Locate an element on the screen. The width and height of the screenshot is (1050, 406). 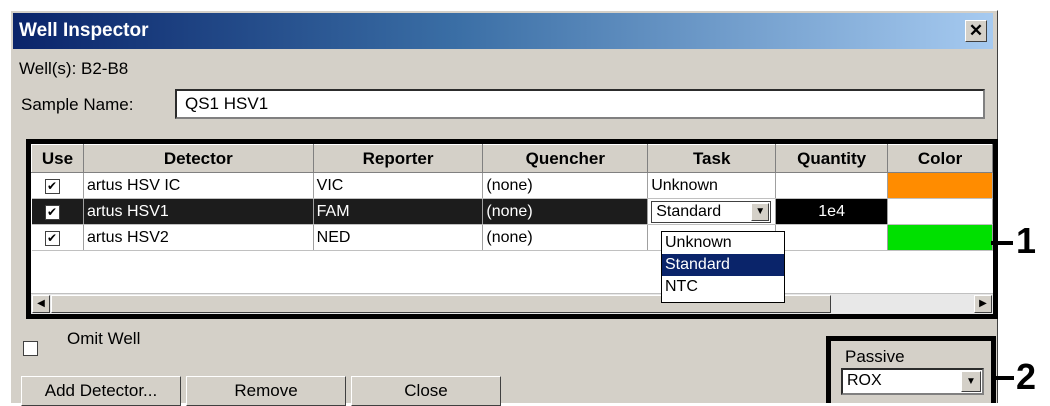
table-row: ✔ artus HSV2 NED (none) is located at coordinates (512, 237).